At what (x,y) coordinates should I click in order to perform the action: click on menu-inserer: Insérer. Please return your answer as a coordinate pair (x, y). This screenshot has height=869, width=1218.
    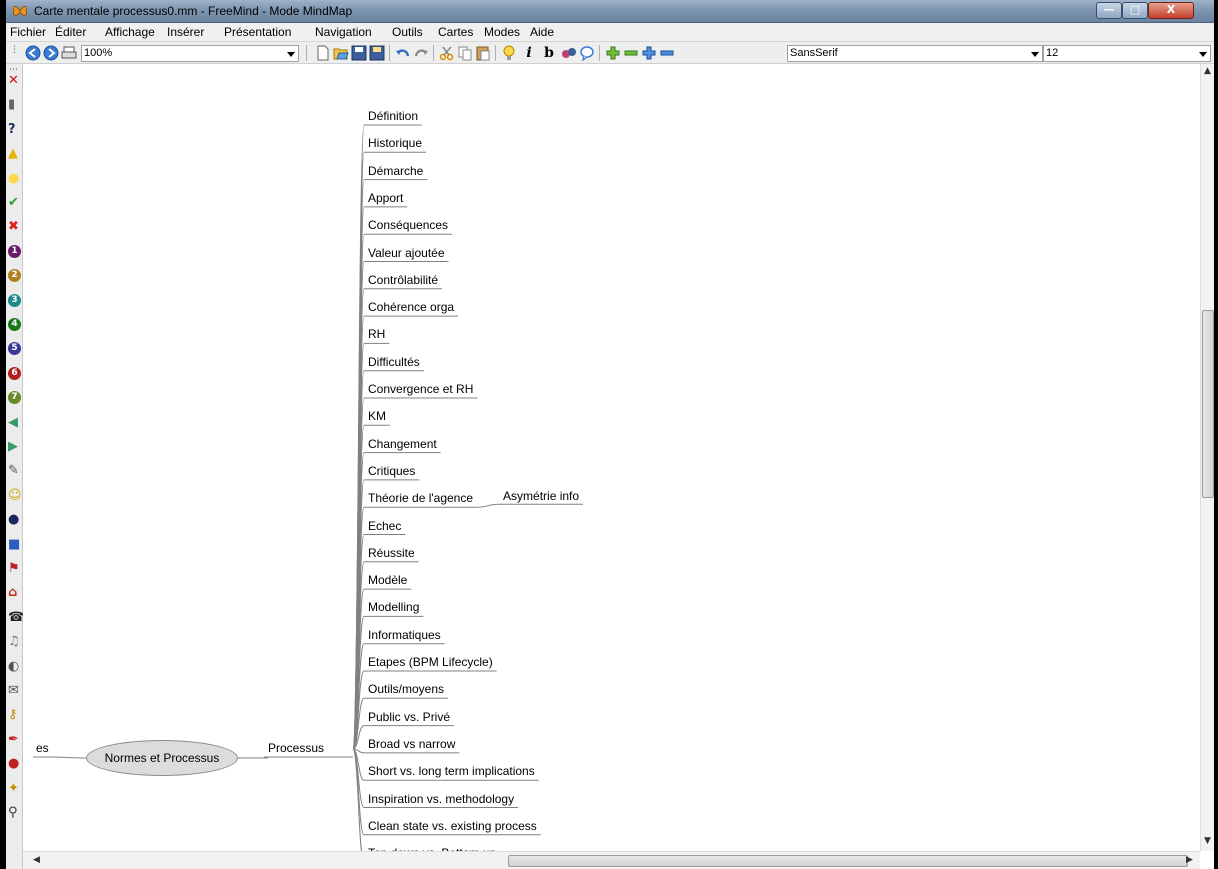
    Looking at the image, I should click on (185, 32).